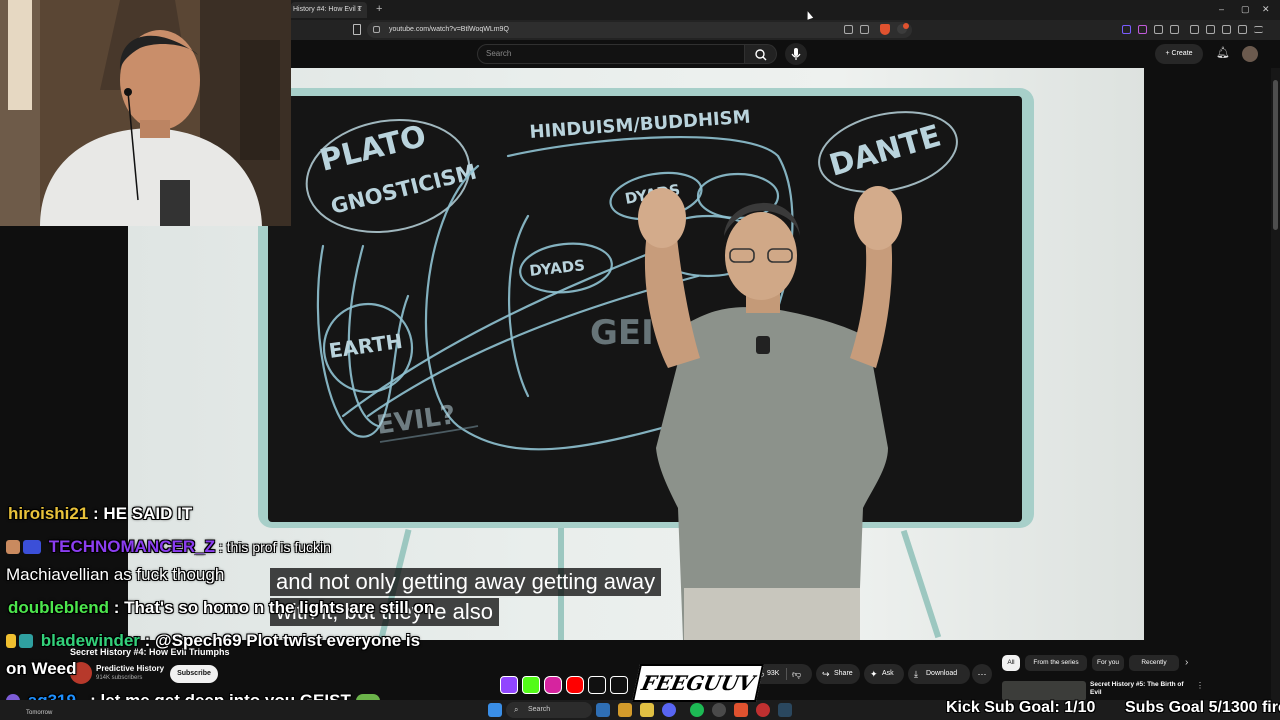  I want to click on sidebar-icon, so click(1210, 29).